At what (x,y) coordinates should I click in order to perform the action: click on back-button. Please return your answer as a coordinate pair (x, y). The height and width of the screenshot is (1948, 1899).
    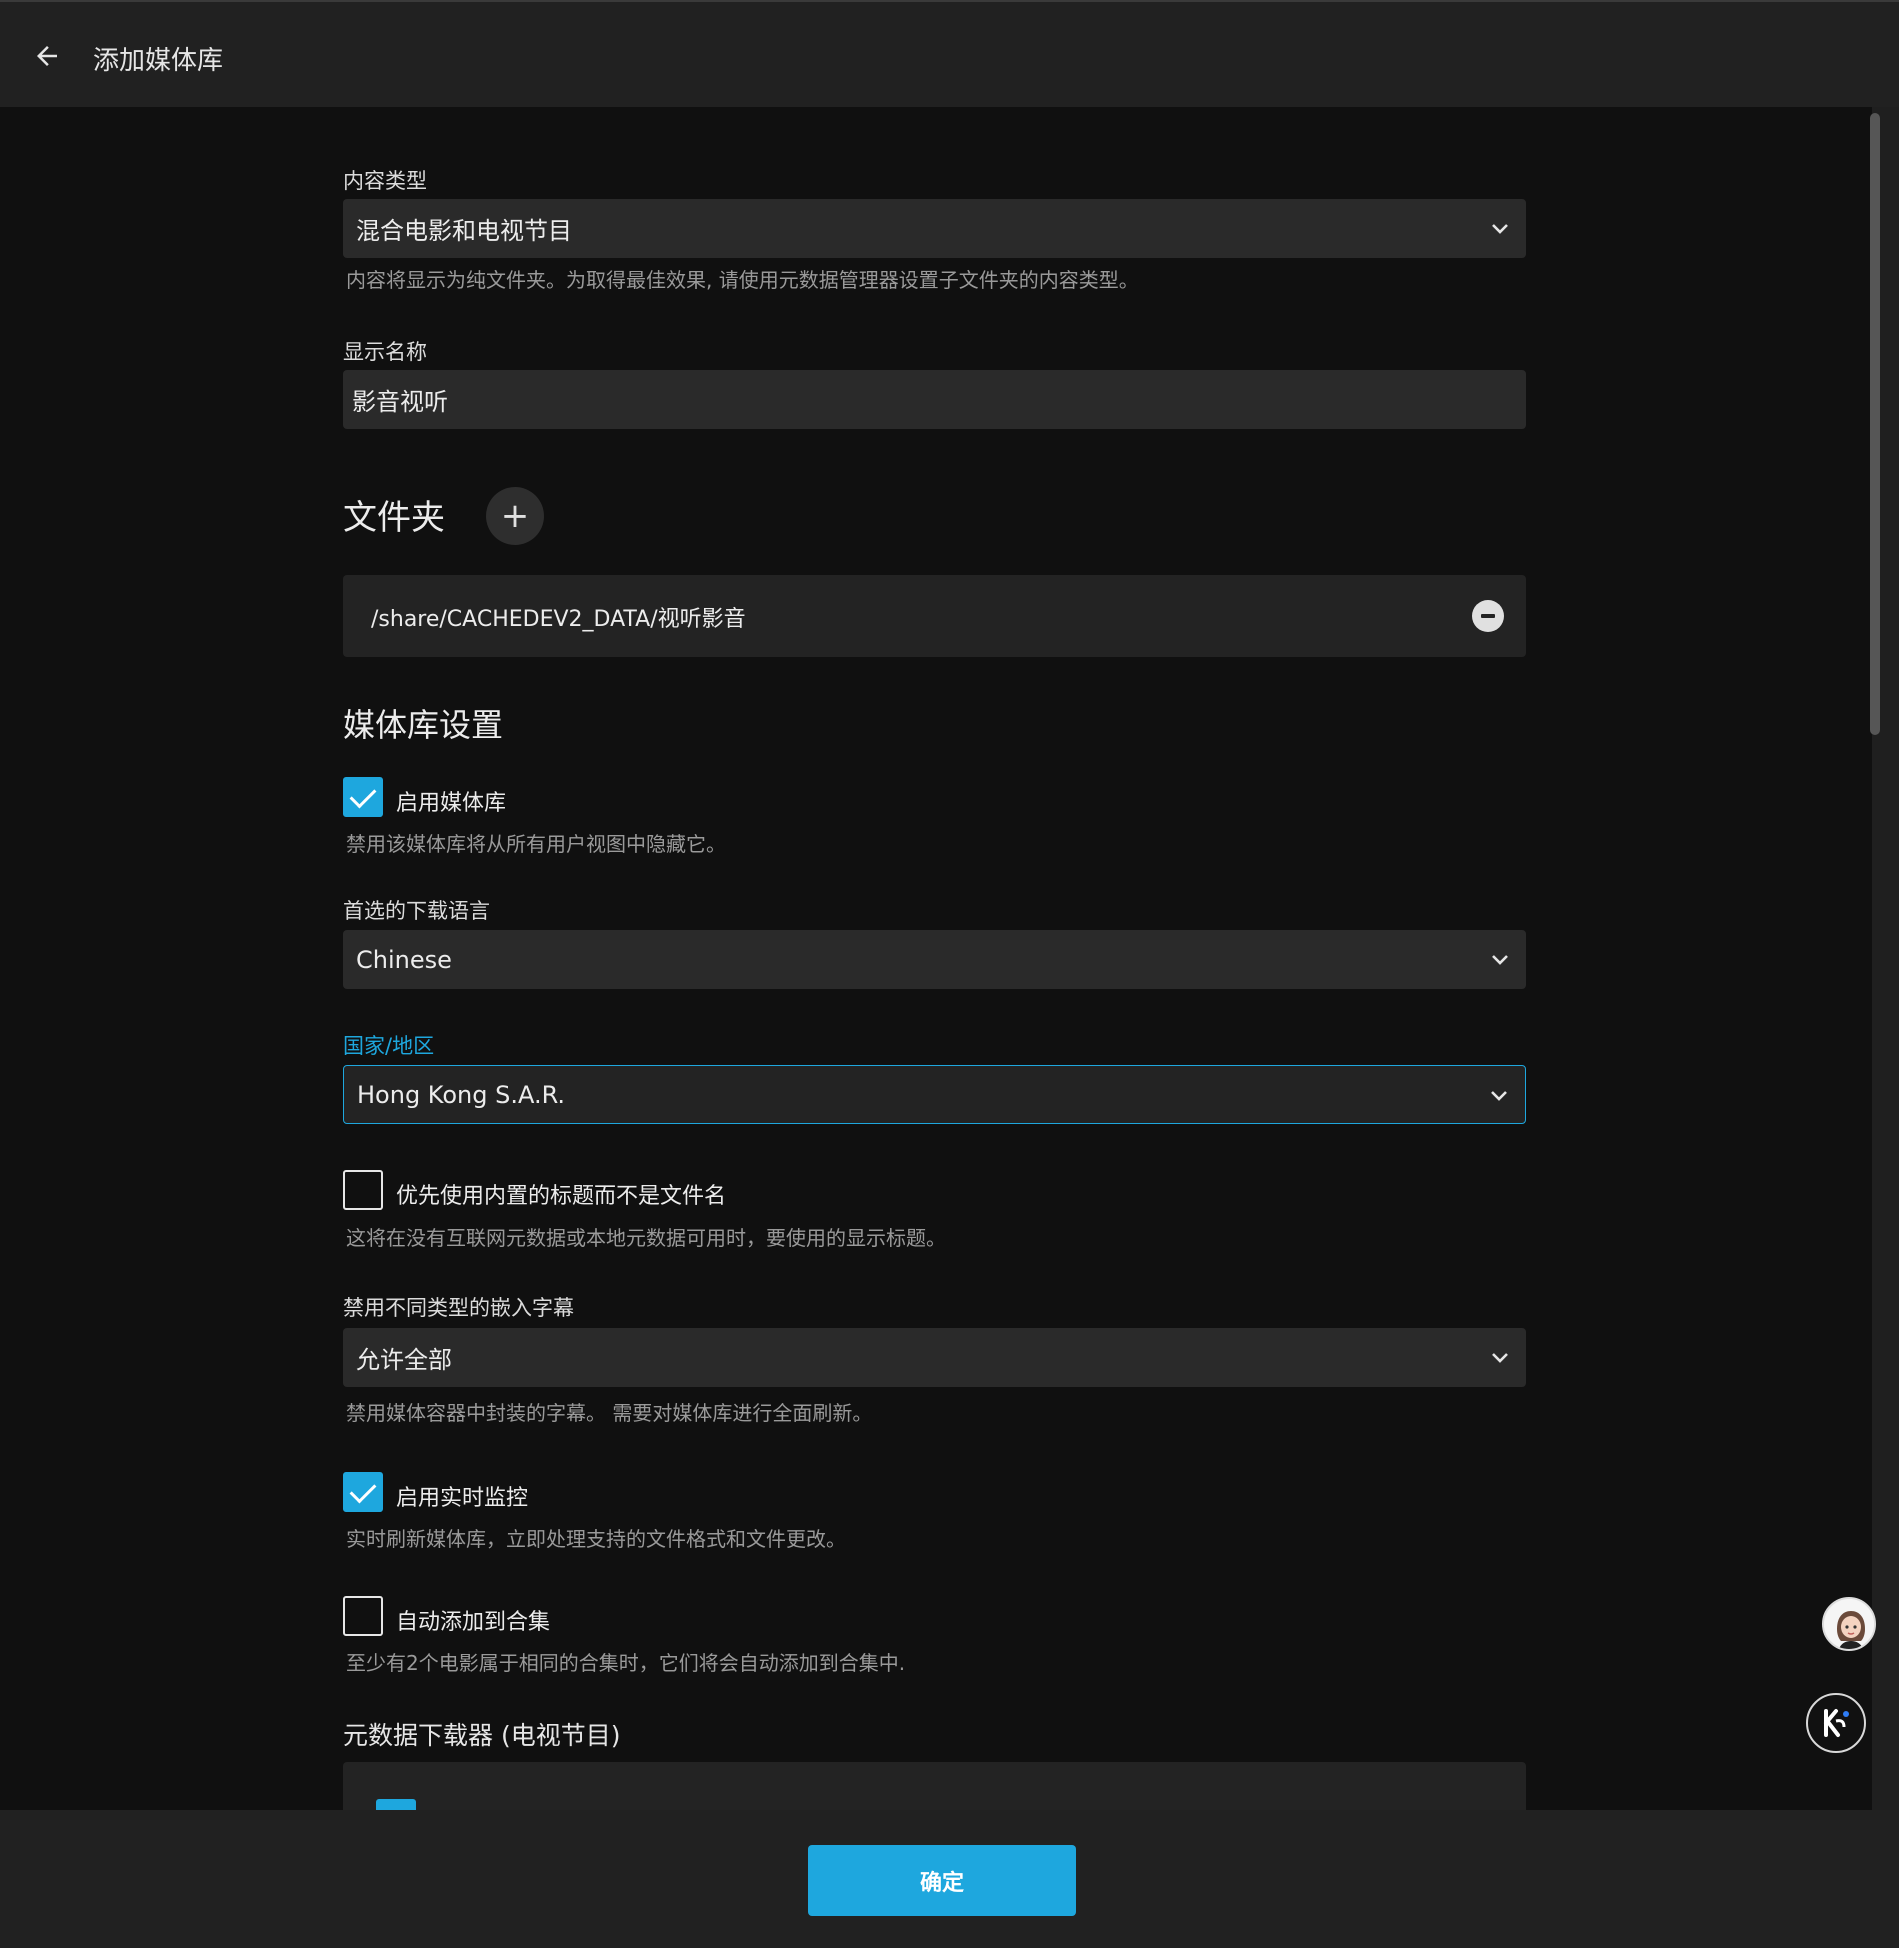
    Looking at the image, I should click on (47, 56).